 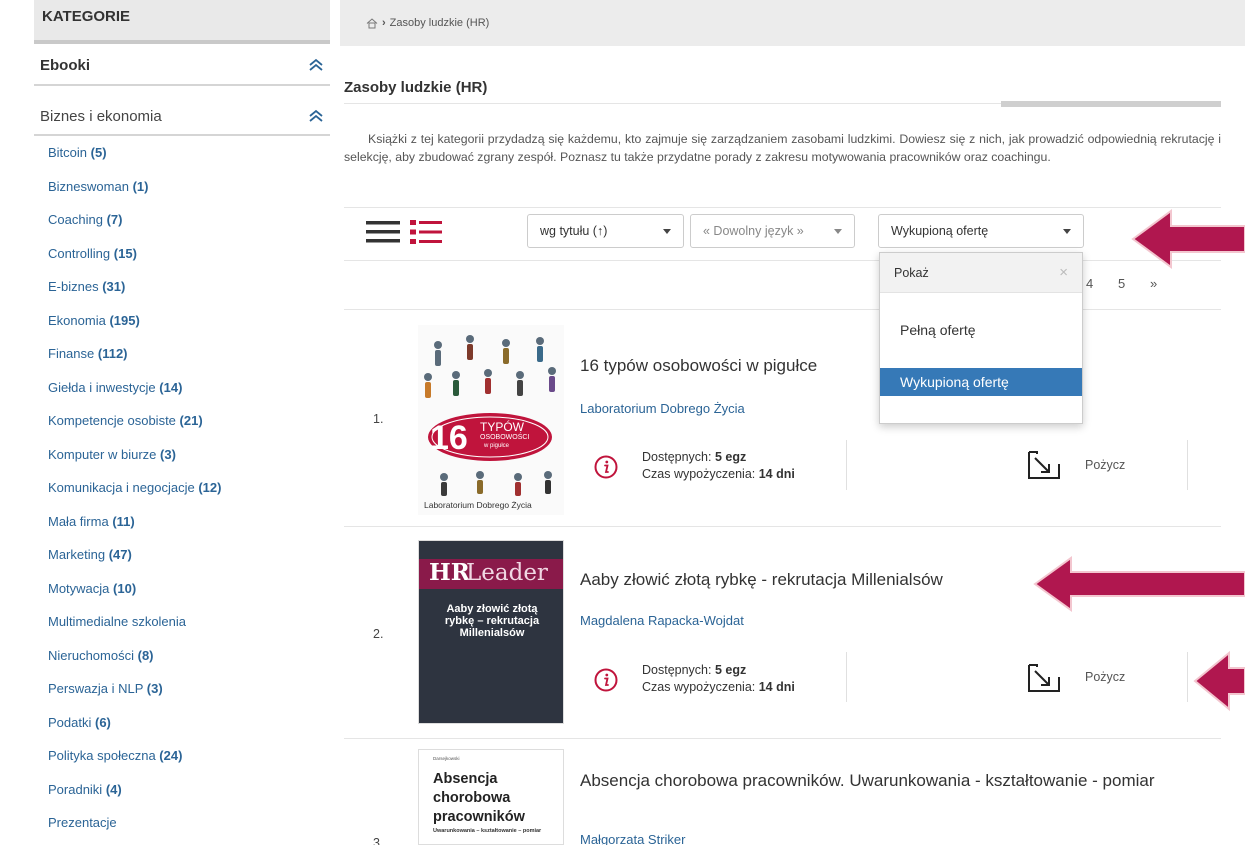 What do you see at coordinates (112, 420) in the screenshot?
I see `category-name: Kompetencje osobiste` at bounding box center [112, 420].